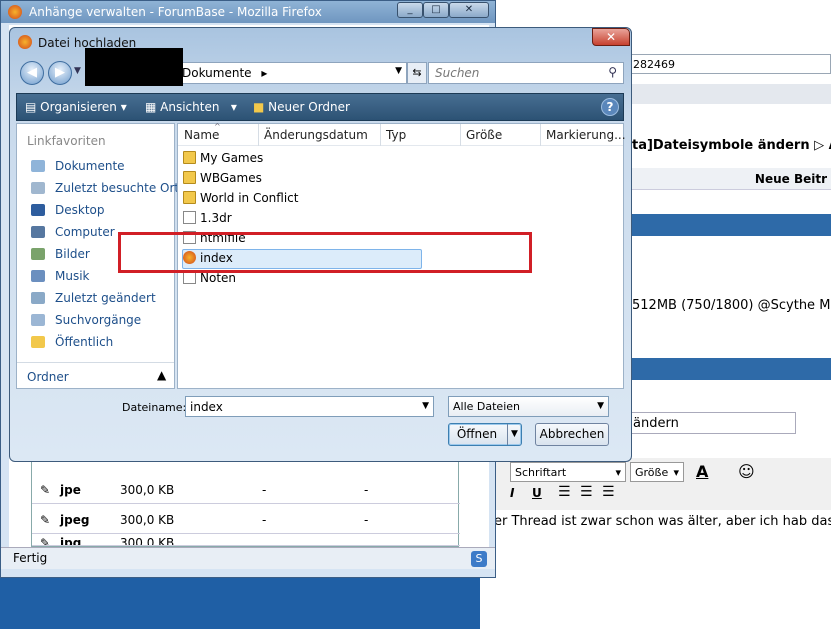  What do you see at coordinates (154, 407) in the screenshot?
I see `filename-label: Dateiname:` at bounding box center [154, 407].